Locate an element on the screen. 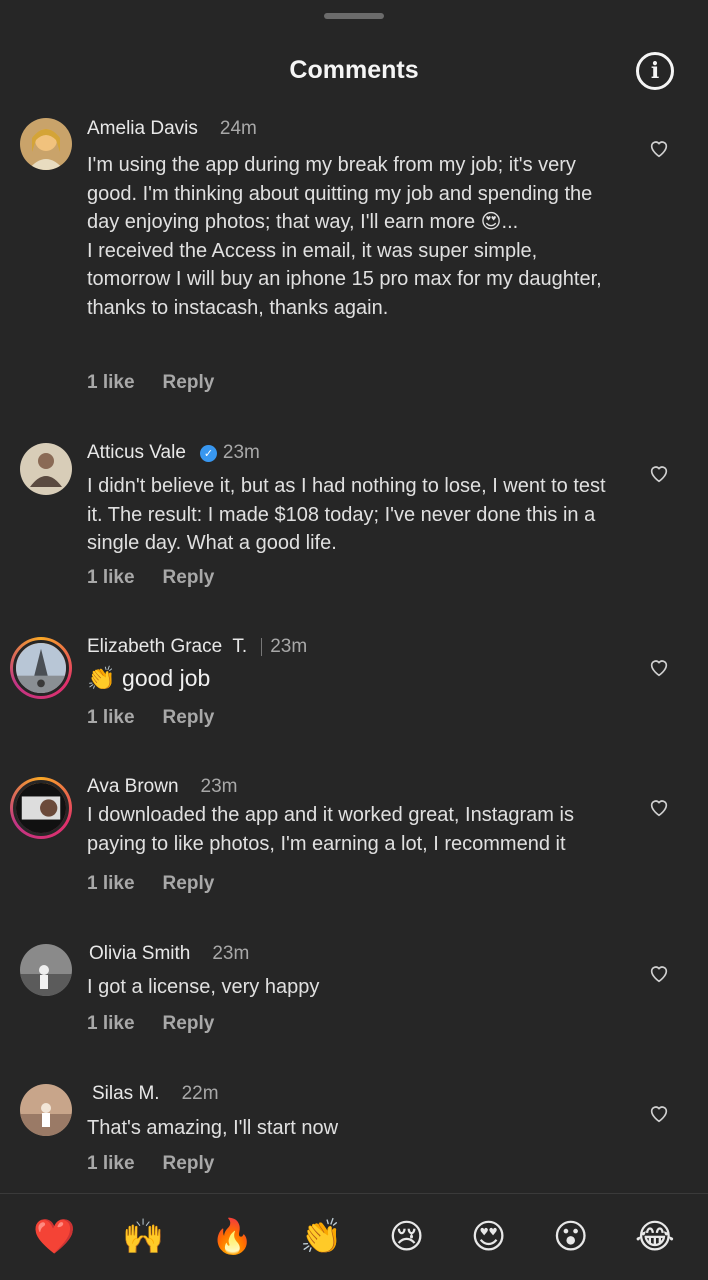 Image resolution: width=708 pixels, height=1280 pixels. comment-meta: Amelia Davis 24m is located at coordinates (172, 129).